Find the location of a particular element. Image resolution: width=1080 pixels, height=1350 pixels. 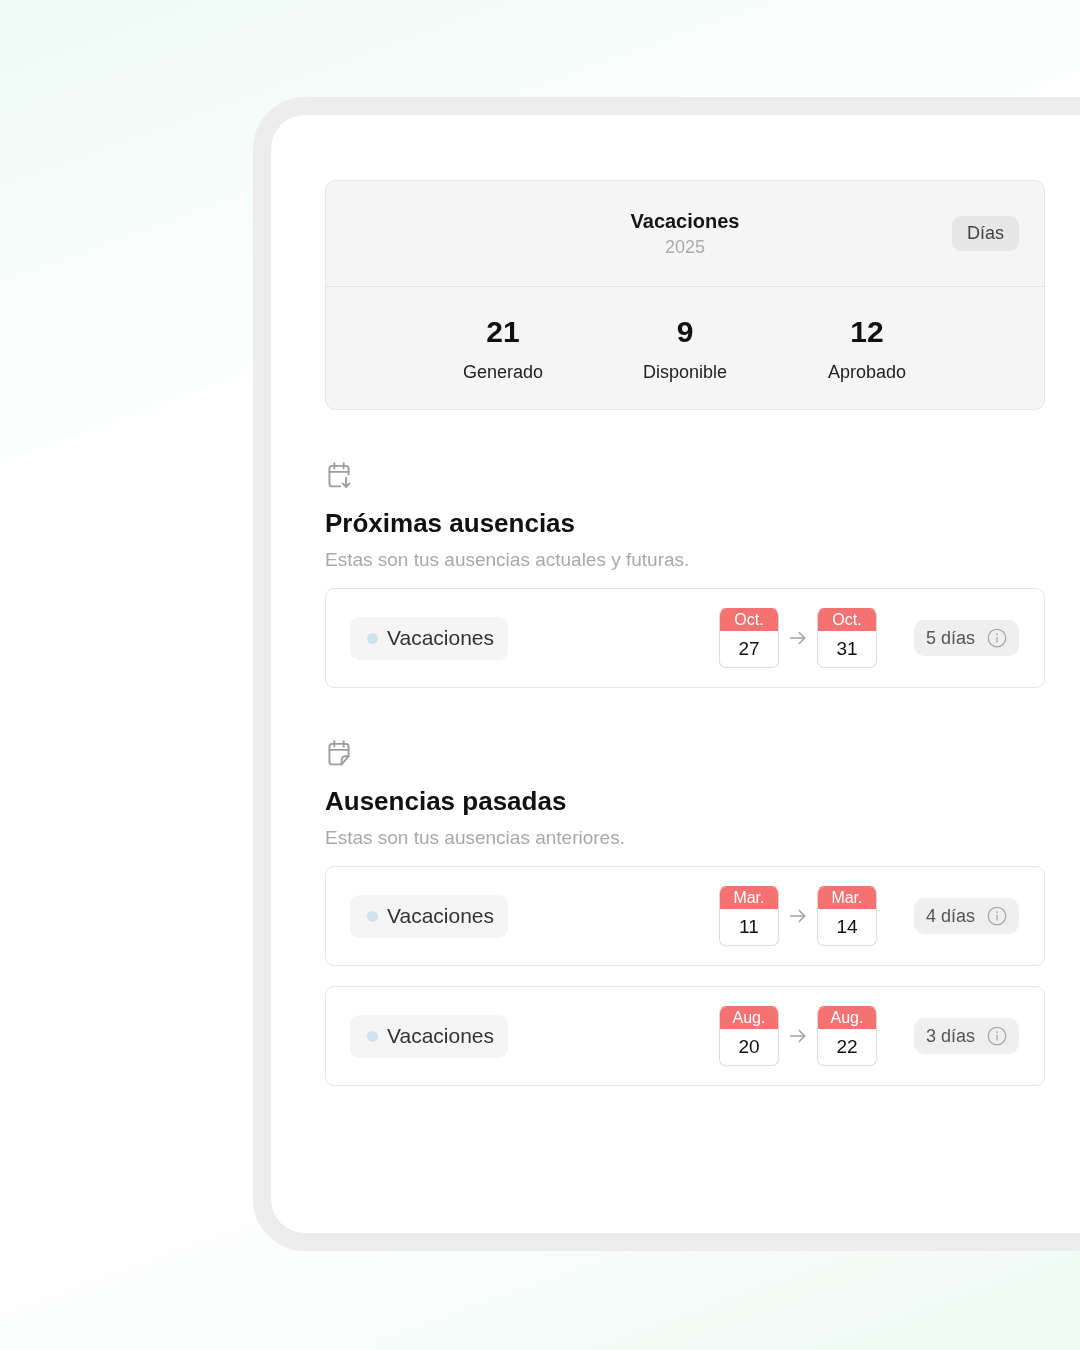

day-number: 22 is located at coordinates (847, 1047).